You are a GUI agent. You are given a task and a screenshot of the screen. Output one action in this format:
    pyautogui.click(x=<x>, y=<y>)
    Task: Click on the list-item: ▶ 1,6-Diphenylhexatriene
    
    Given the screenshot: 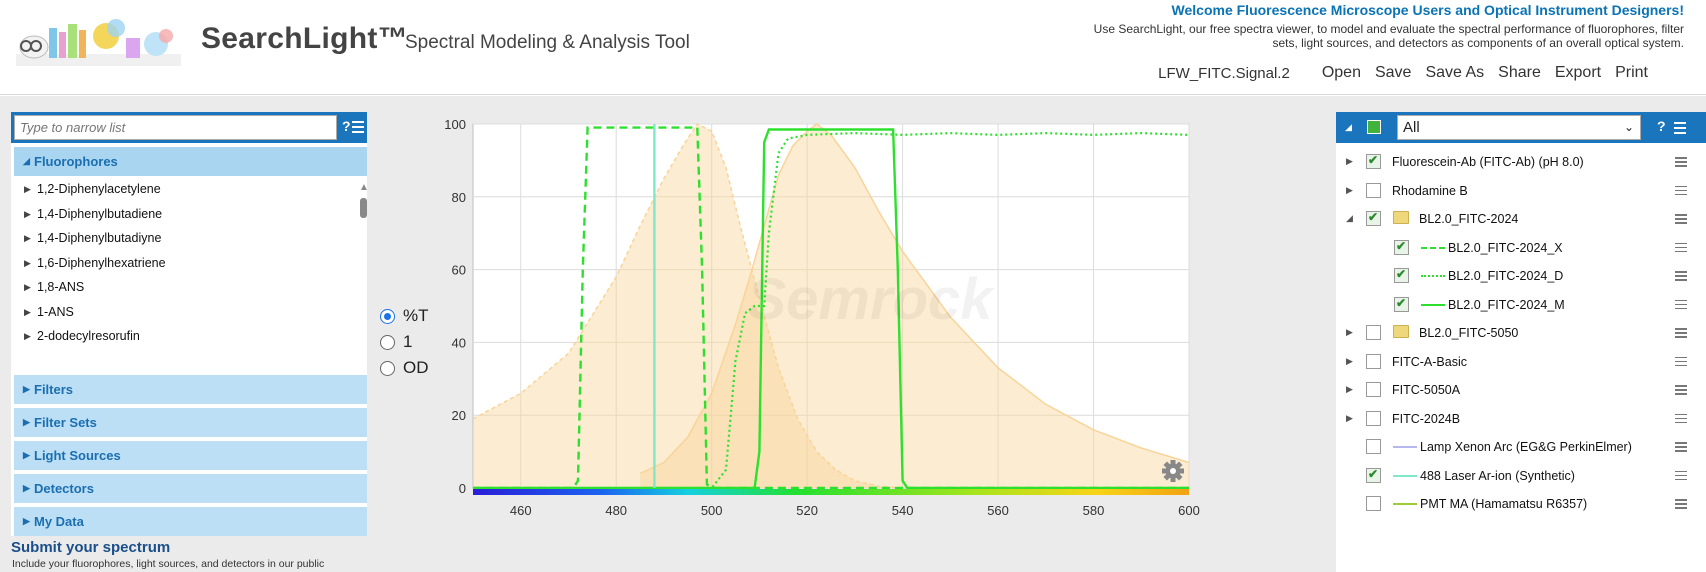 What is the action you would take?
    pyautogui.click(x=179, y=263)
    